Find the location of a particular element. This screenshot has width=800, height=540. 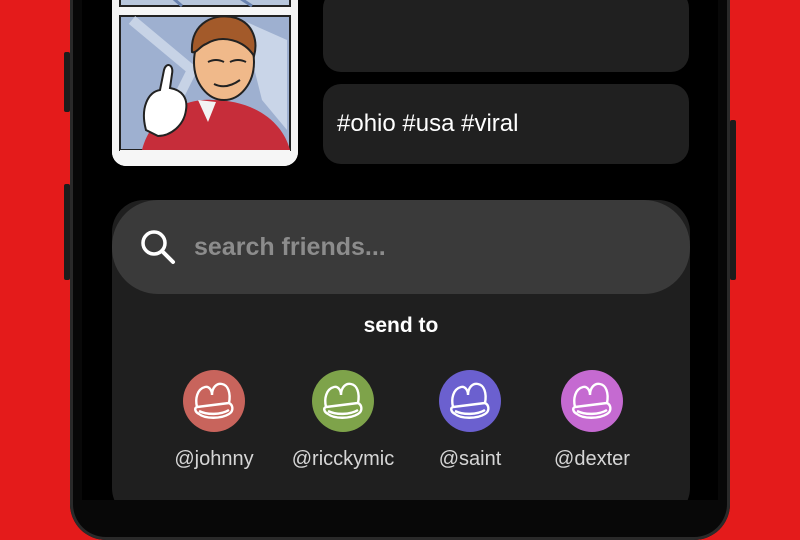

friend-handle: @johnny is located at coordinates (214, 459).